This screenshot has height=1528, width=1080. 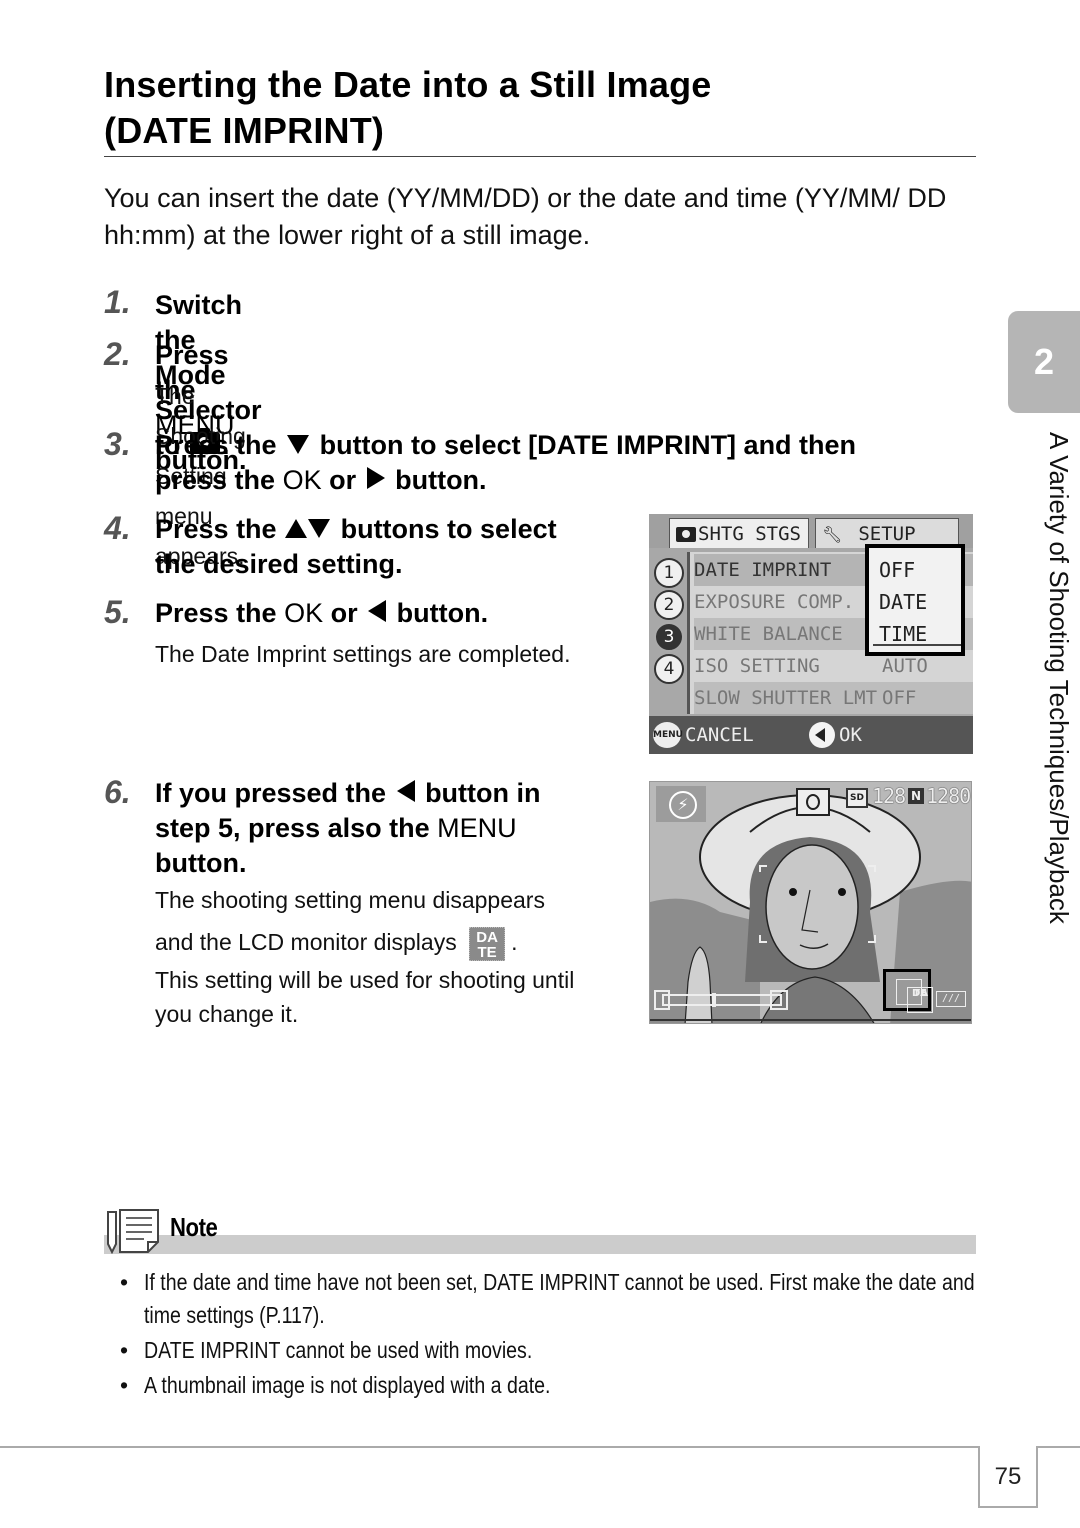 I want to click on note-header-bar, so click(x=540, y=1244).